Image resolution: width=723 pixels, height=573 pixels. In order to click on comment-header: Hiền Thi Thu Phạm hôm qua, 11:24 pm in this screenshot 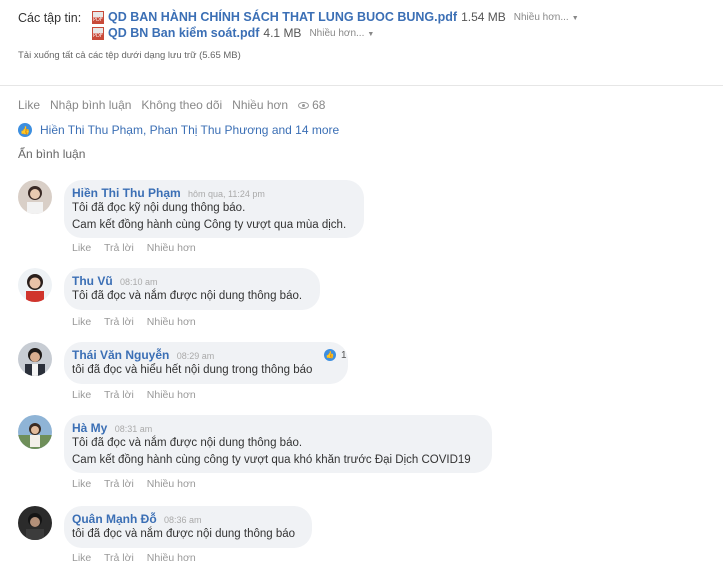, I will do `click(212, 193)`.